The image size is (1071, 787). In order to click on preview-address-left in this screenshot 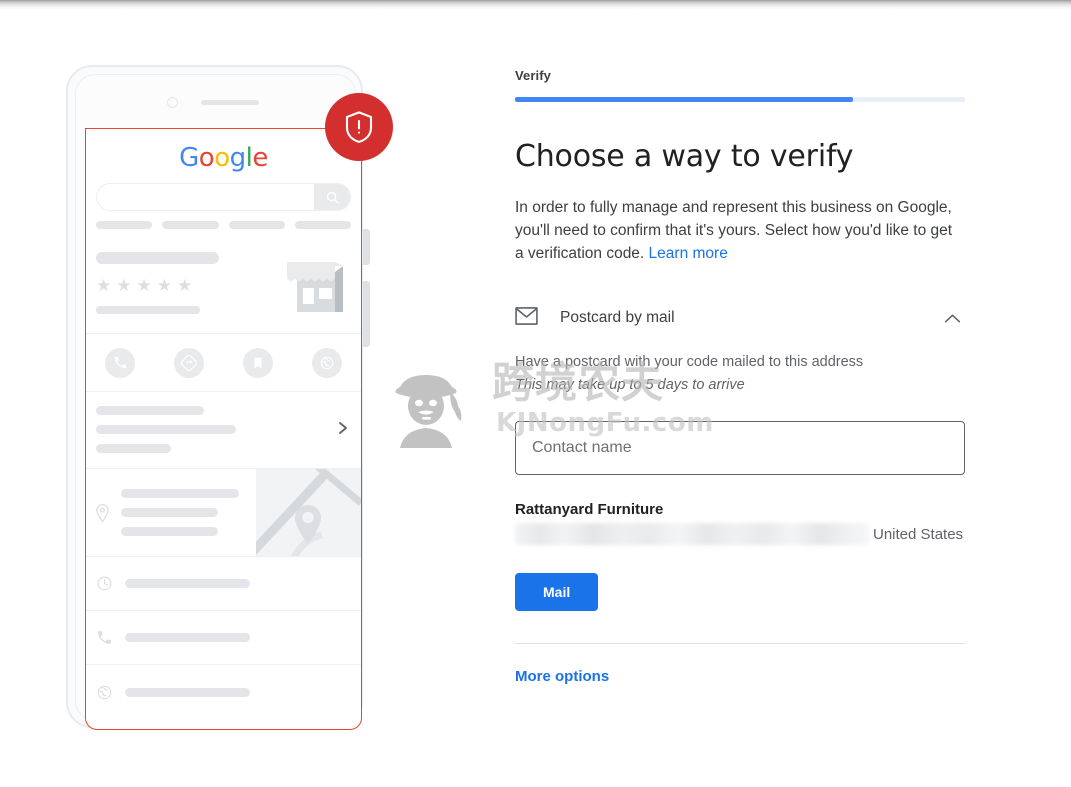, I will do `click(171, 512)`.